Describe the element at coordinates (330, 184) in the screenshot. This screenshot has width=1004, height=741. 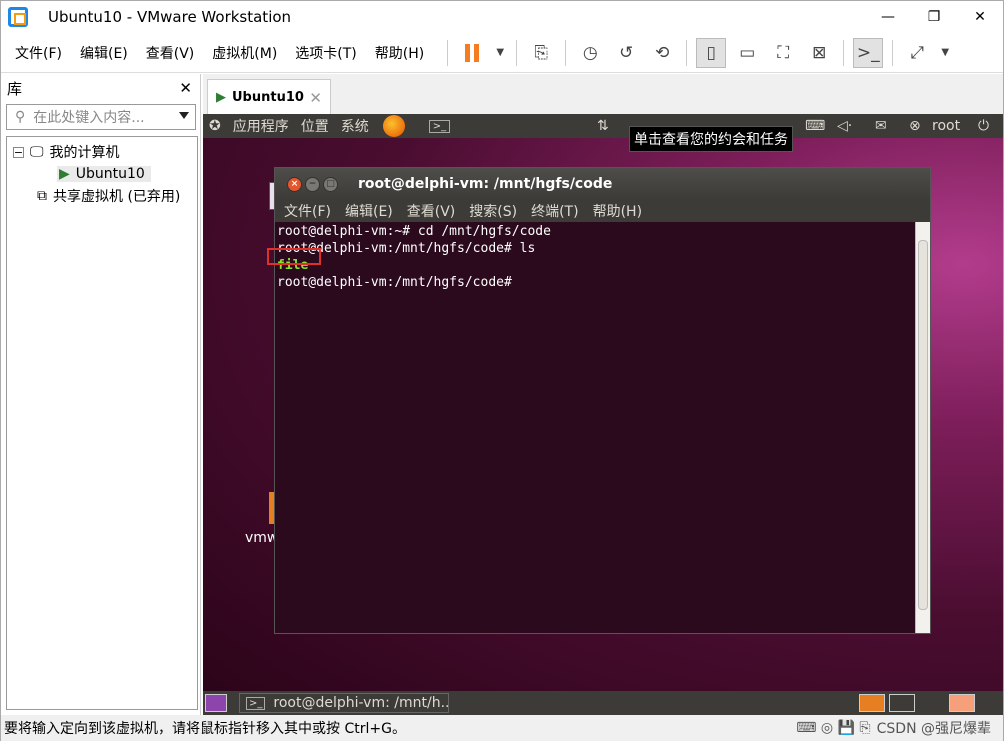
I see `terminal-maximize-button: □` at that location.